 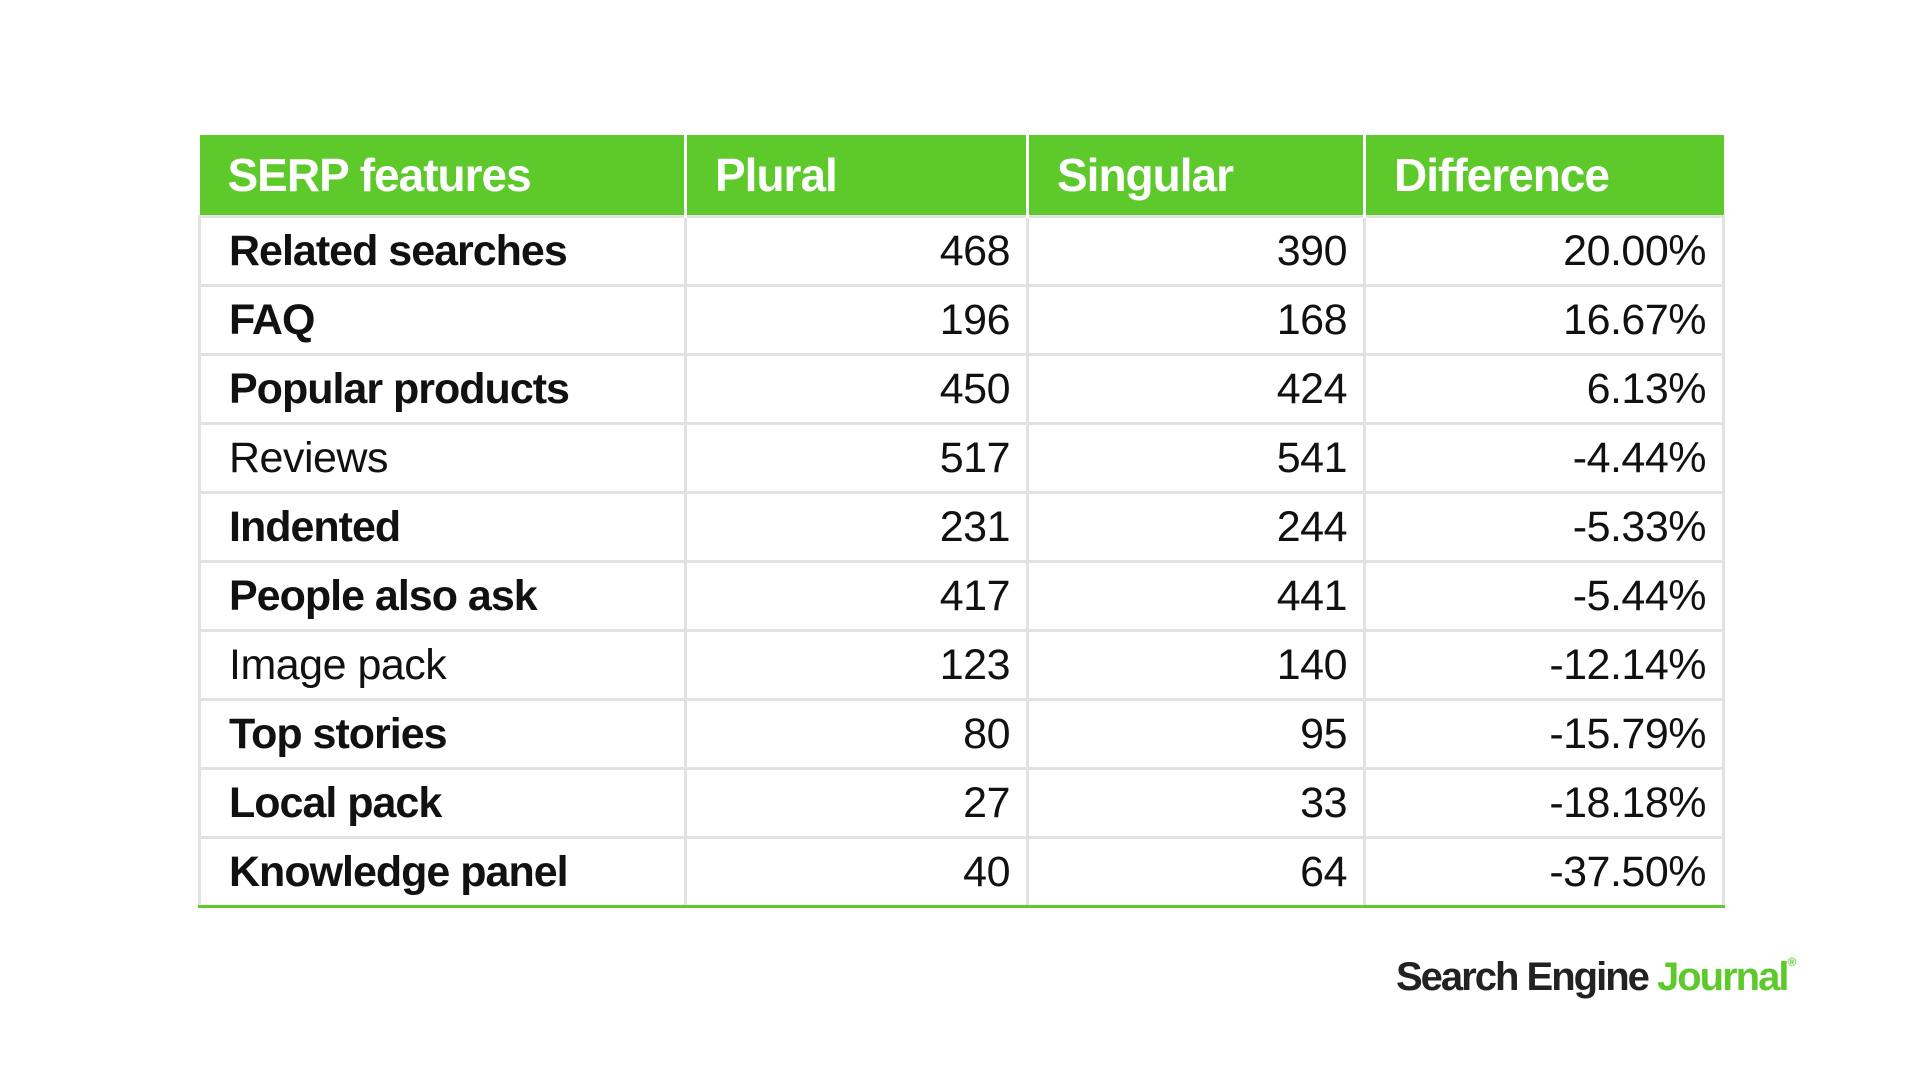 I want to click on plural-cell: 417, so click(x=856, y=596).